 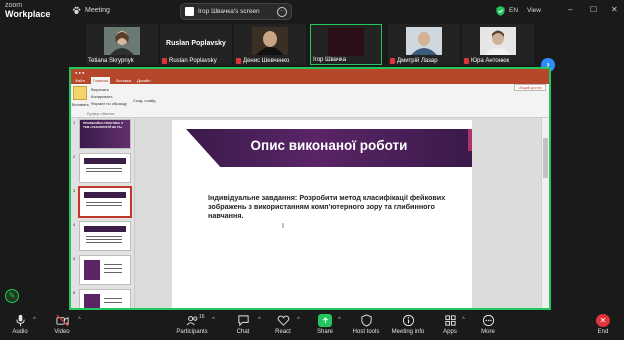 What do you see at coordinates (513, 10) in the screenshot?
I see `language-button: EN` at bounding box center [513, 10].